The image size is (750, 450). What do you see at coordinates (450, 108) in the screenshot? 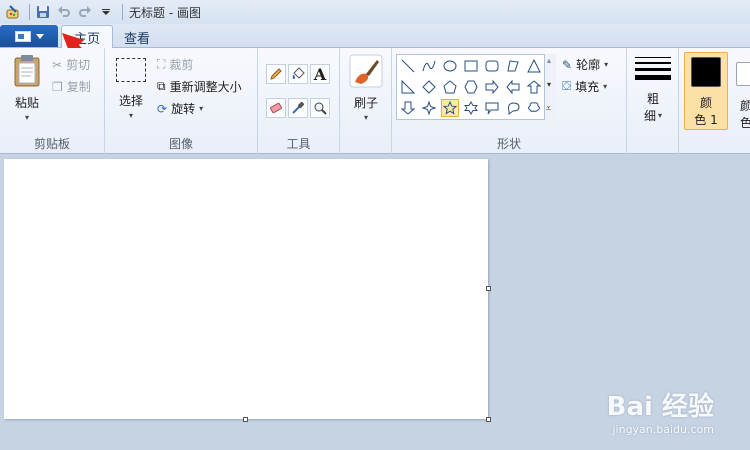
I see `five-point-star-shape-icon` at bounding box center [450, 108].